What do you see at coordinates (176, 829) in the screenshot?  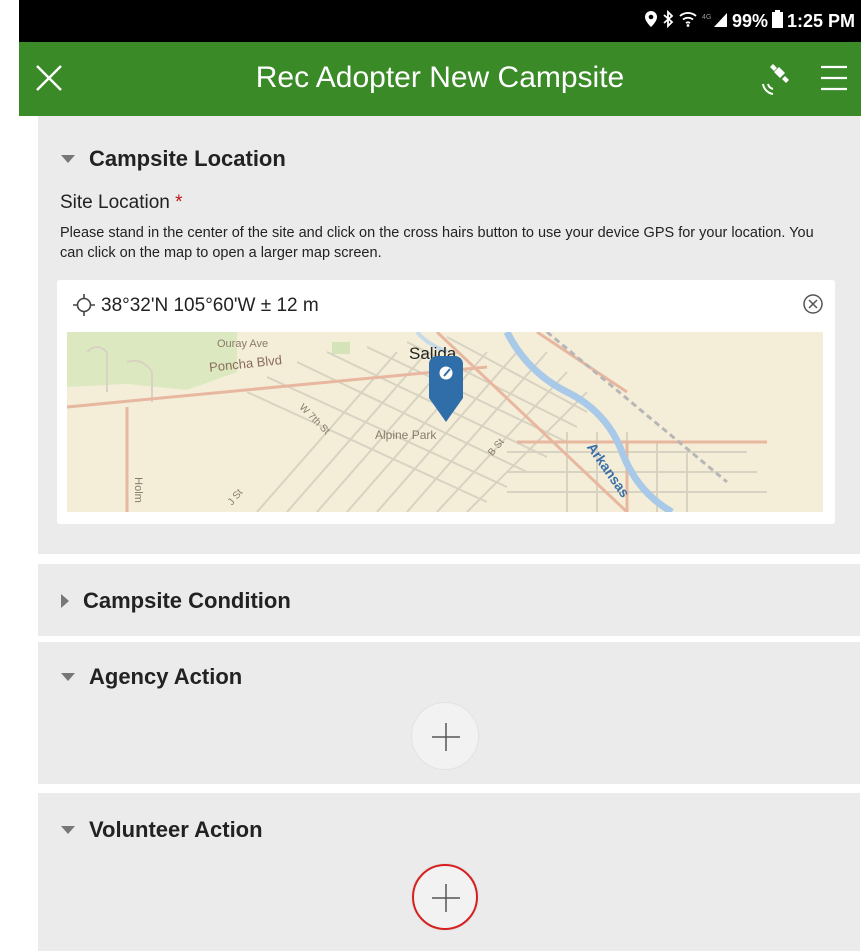 I see `section-title: Volunteer Action` at bounding box center [176, 829].